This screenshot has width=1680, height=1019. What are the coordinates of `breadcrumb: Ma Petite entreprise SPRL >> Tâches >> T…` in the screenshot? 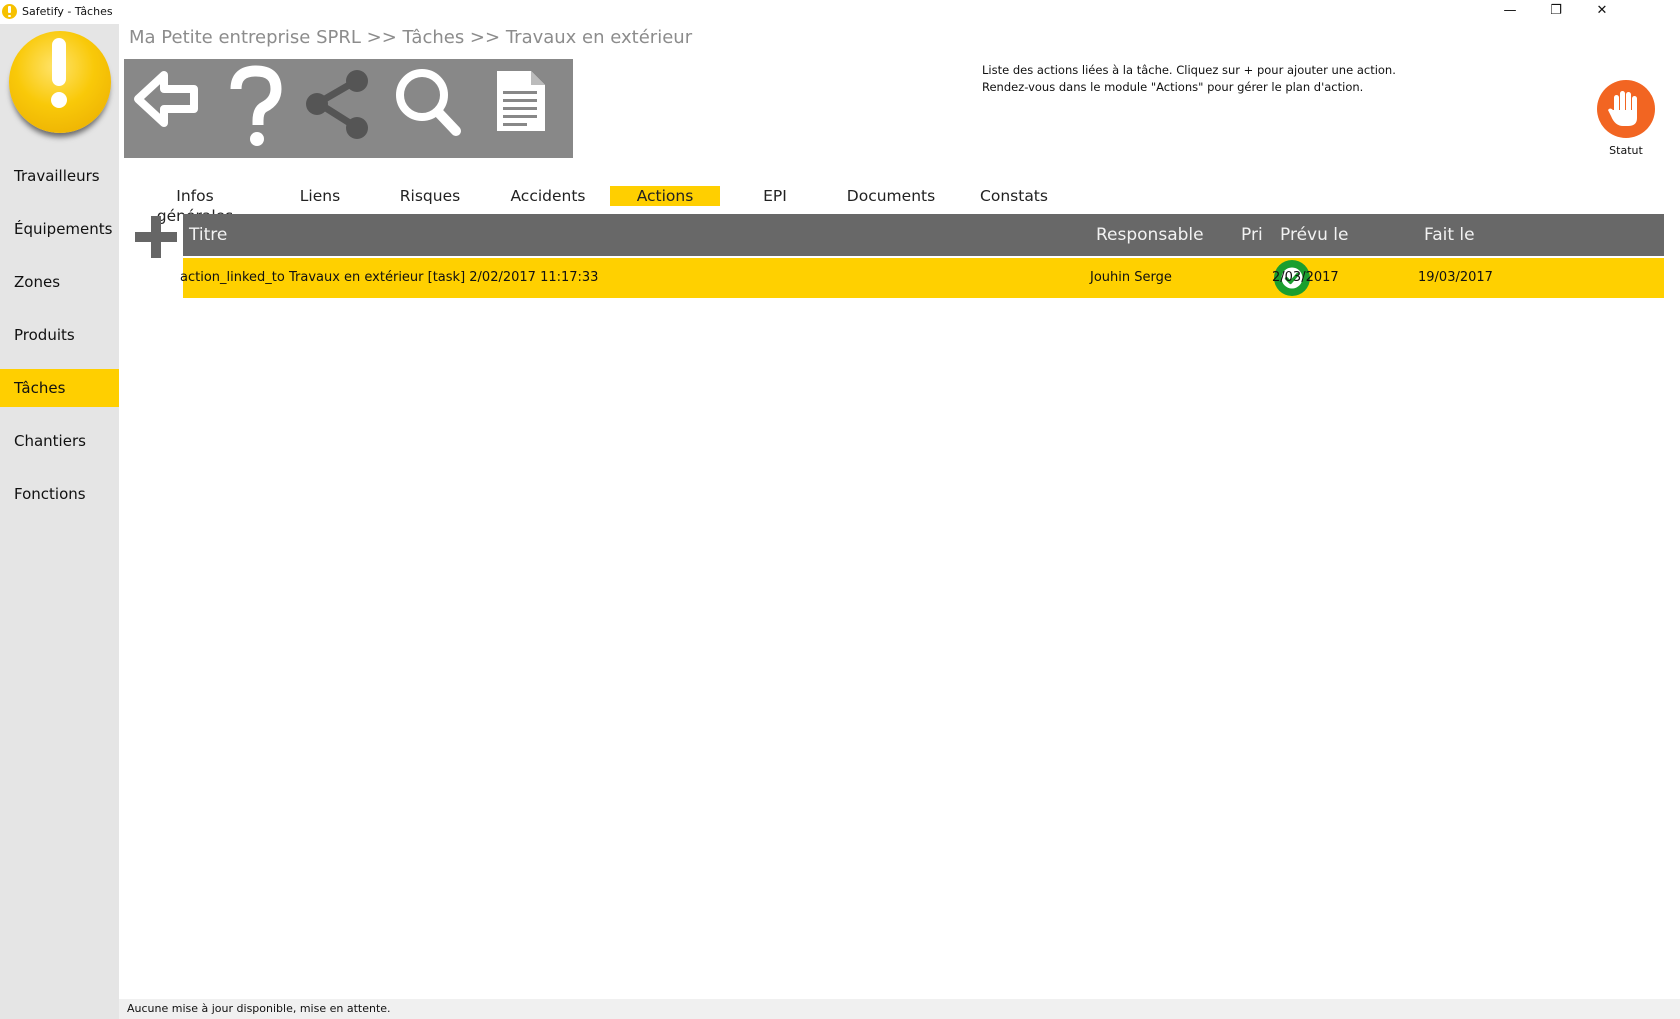 It's located at (411, 37).